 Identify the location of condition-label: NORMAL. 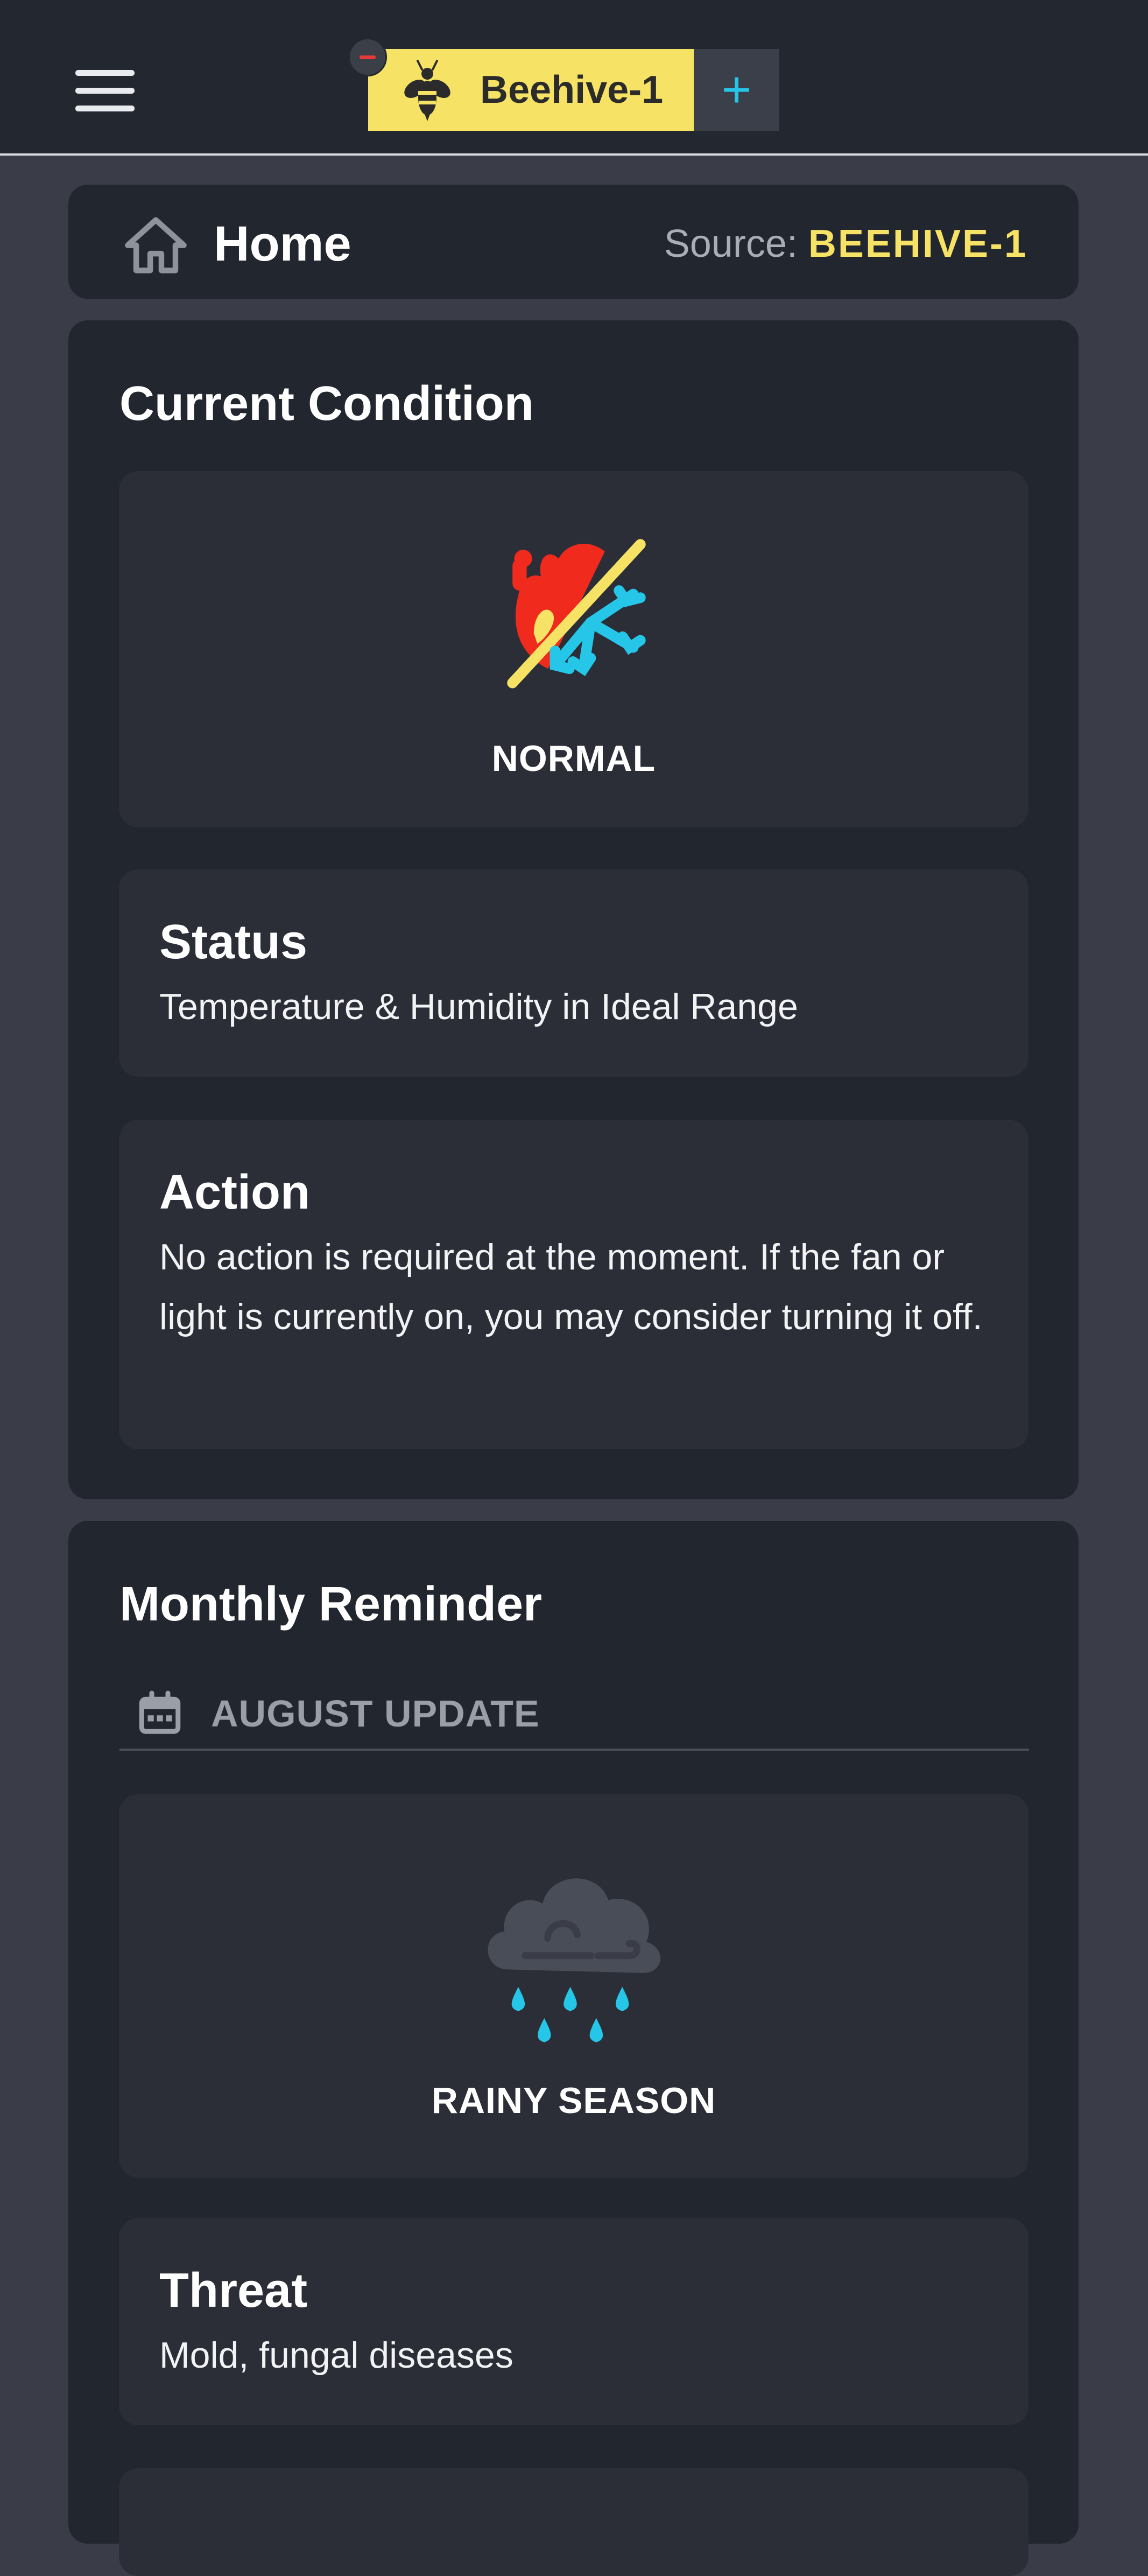
(573, 758).